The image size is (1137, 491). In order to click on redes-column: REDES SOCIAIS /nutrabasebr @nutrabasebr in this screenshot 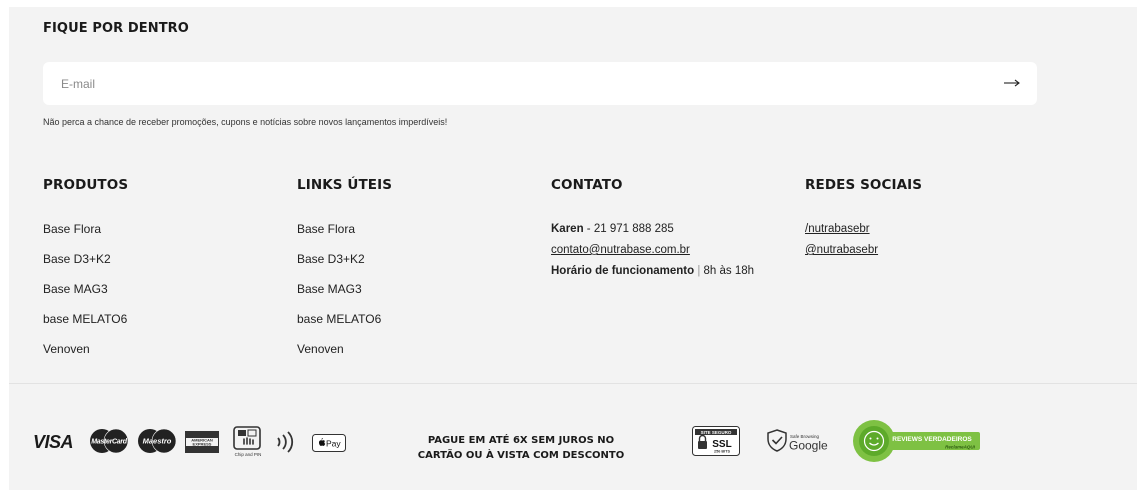, I will do `click(864, 216)`.